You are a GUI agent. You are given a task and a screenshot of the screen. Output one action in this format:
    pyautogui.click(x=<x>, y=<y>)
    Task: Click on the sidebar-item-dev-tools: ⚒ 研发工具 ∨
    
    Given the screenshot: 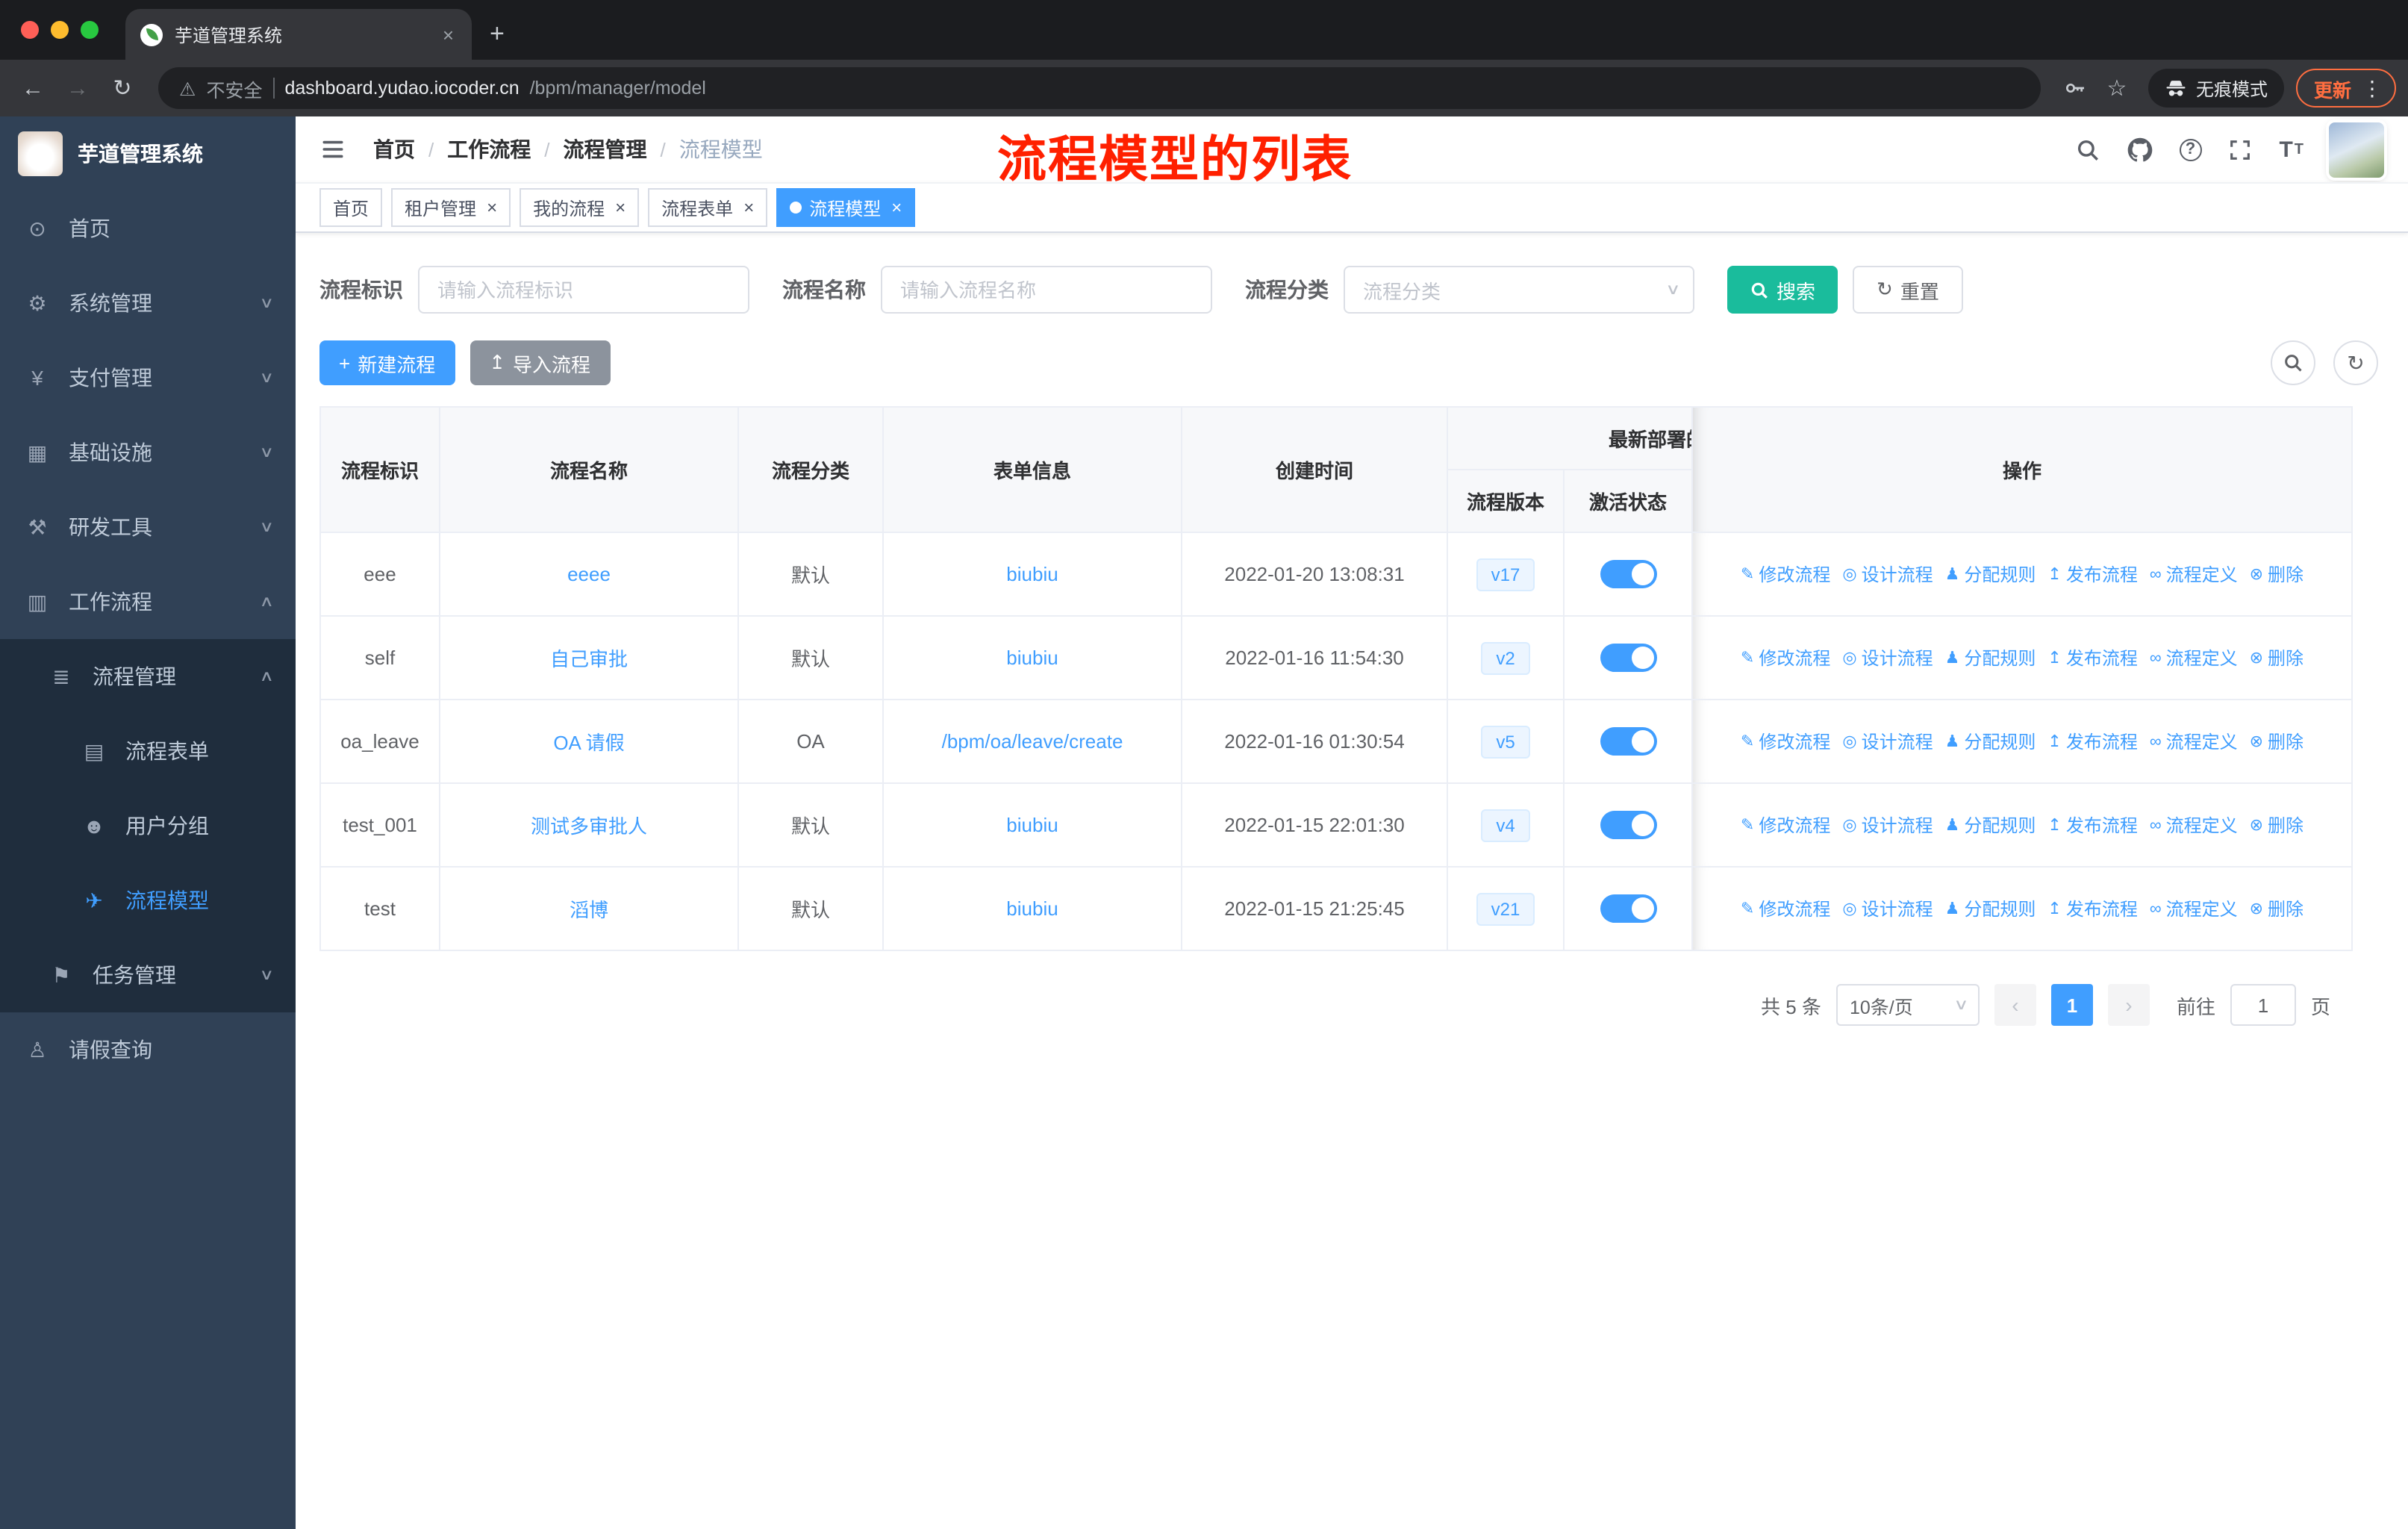 What is the action you would take?
    pyautogui.click(x=148, y=527)
    